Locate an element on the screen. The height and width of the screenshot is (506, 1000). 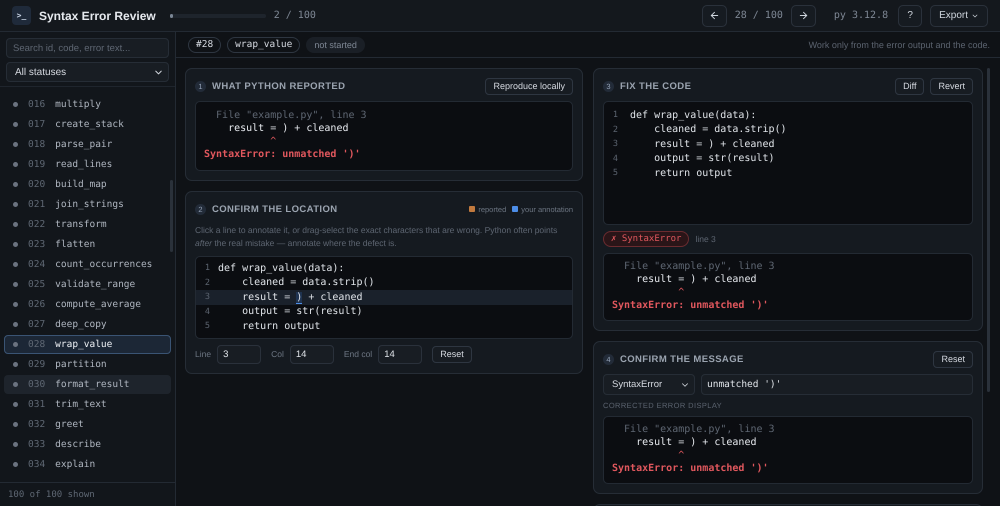
task-name: create_stack is located at coordinates (89, 124).